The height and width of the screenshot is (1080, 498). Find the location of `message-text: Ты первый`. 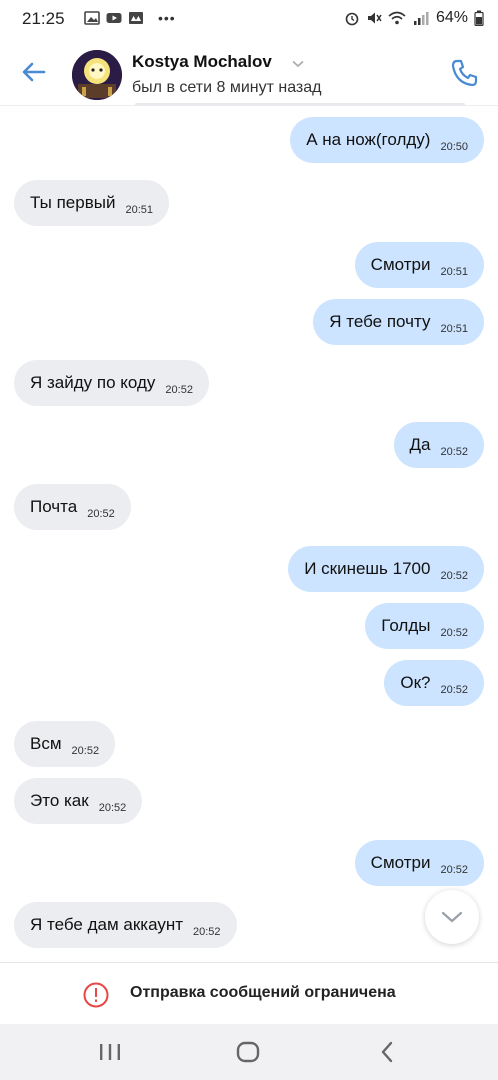

message-text: Ты первый is located at coordinates (73, 202).